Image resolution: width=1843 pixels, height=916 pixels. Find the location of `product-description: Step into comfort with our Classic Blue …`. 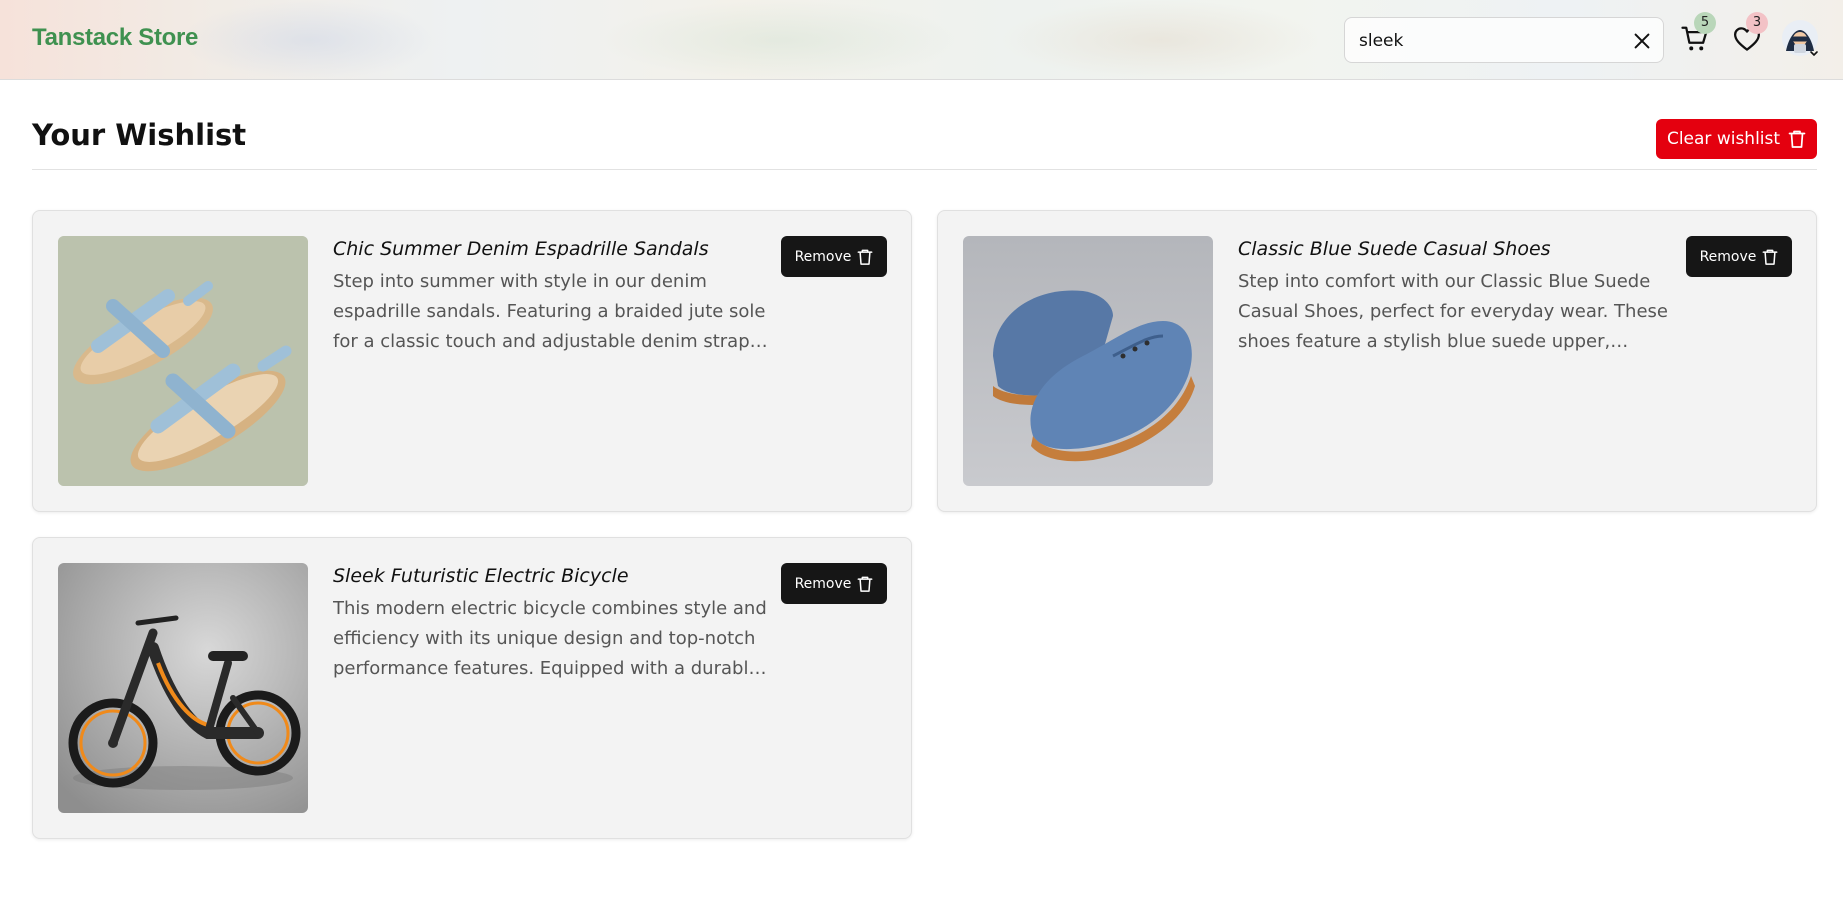

product-description: Step into comfort with our Classic Blue … is located at coordinates (1453, 311).